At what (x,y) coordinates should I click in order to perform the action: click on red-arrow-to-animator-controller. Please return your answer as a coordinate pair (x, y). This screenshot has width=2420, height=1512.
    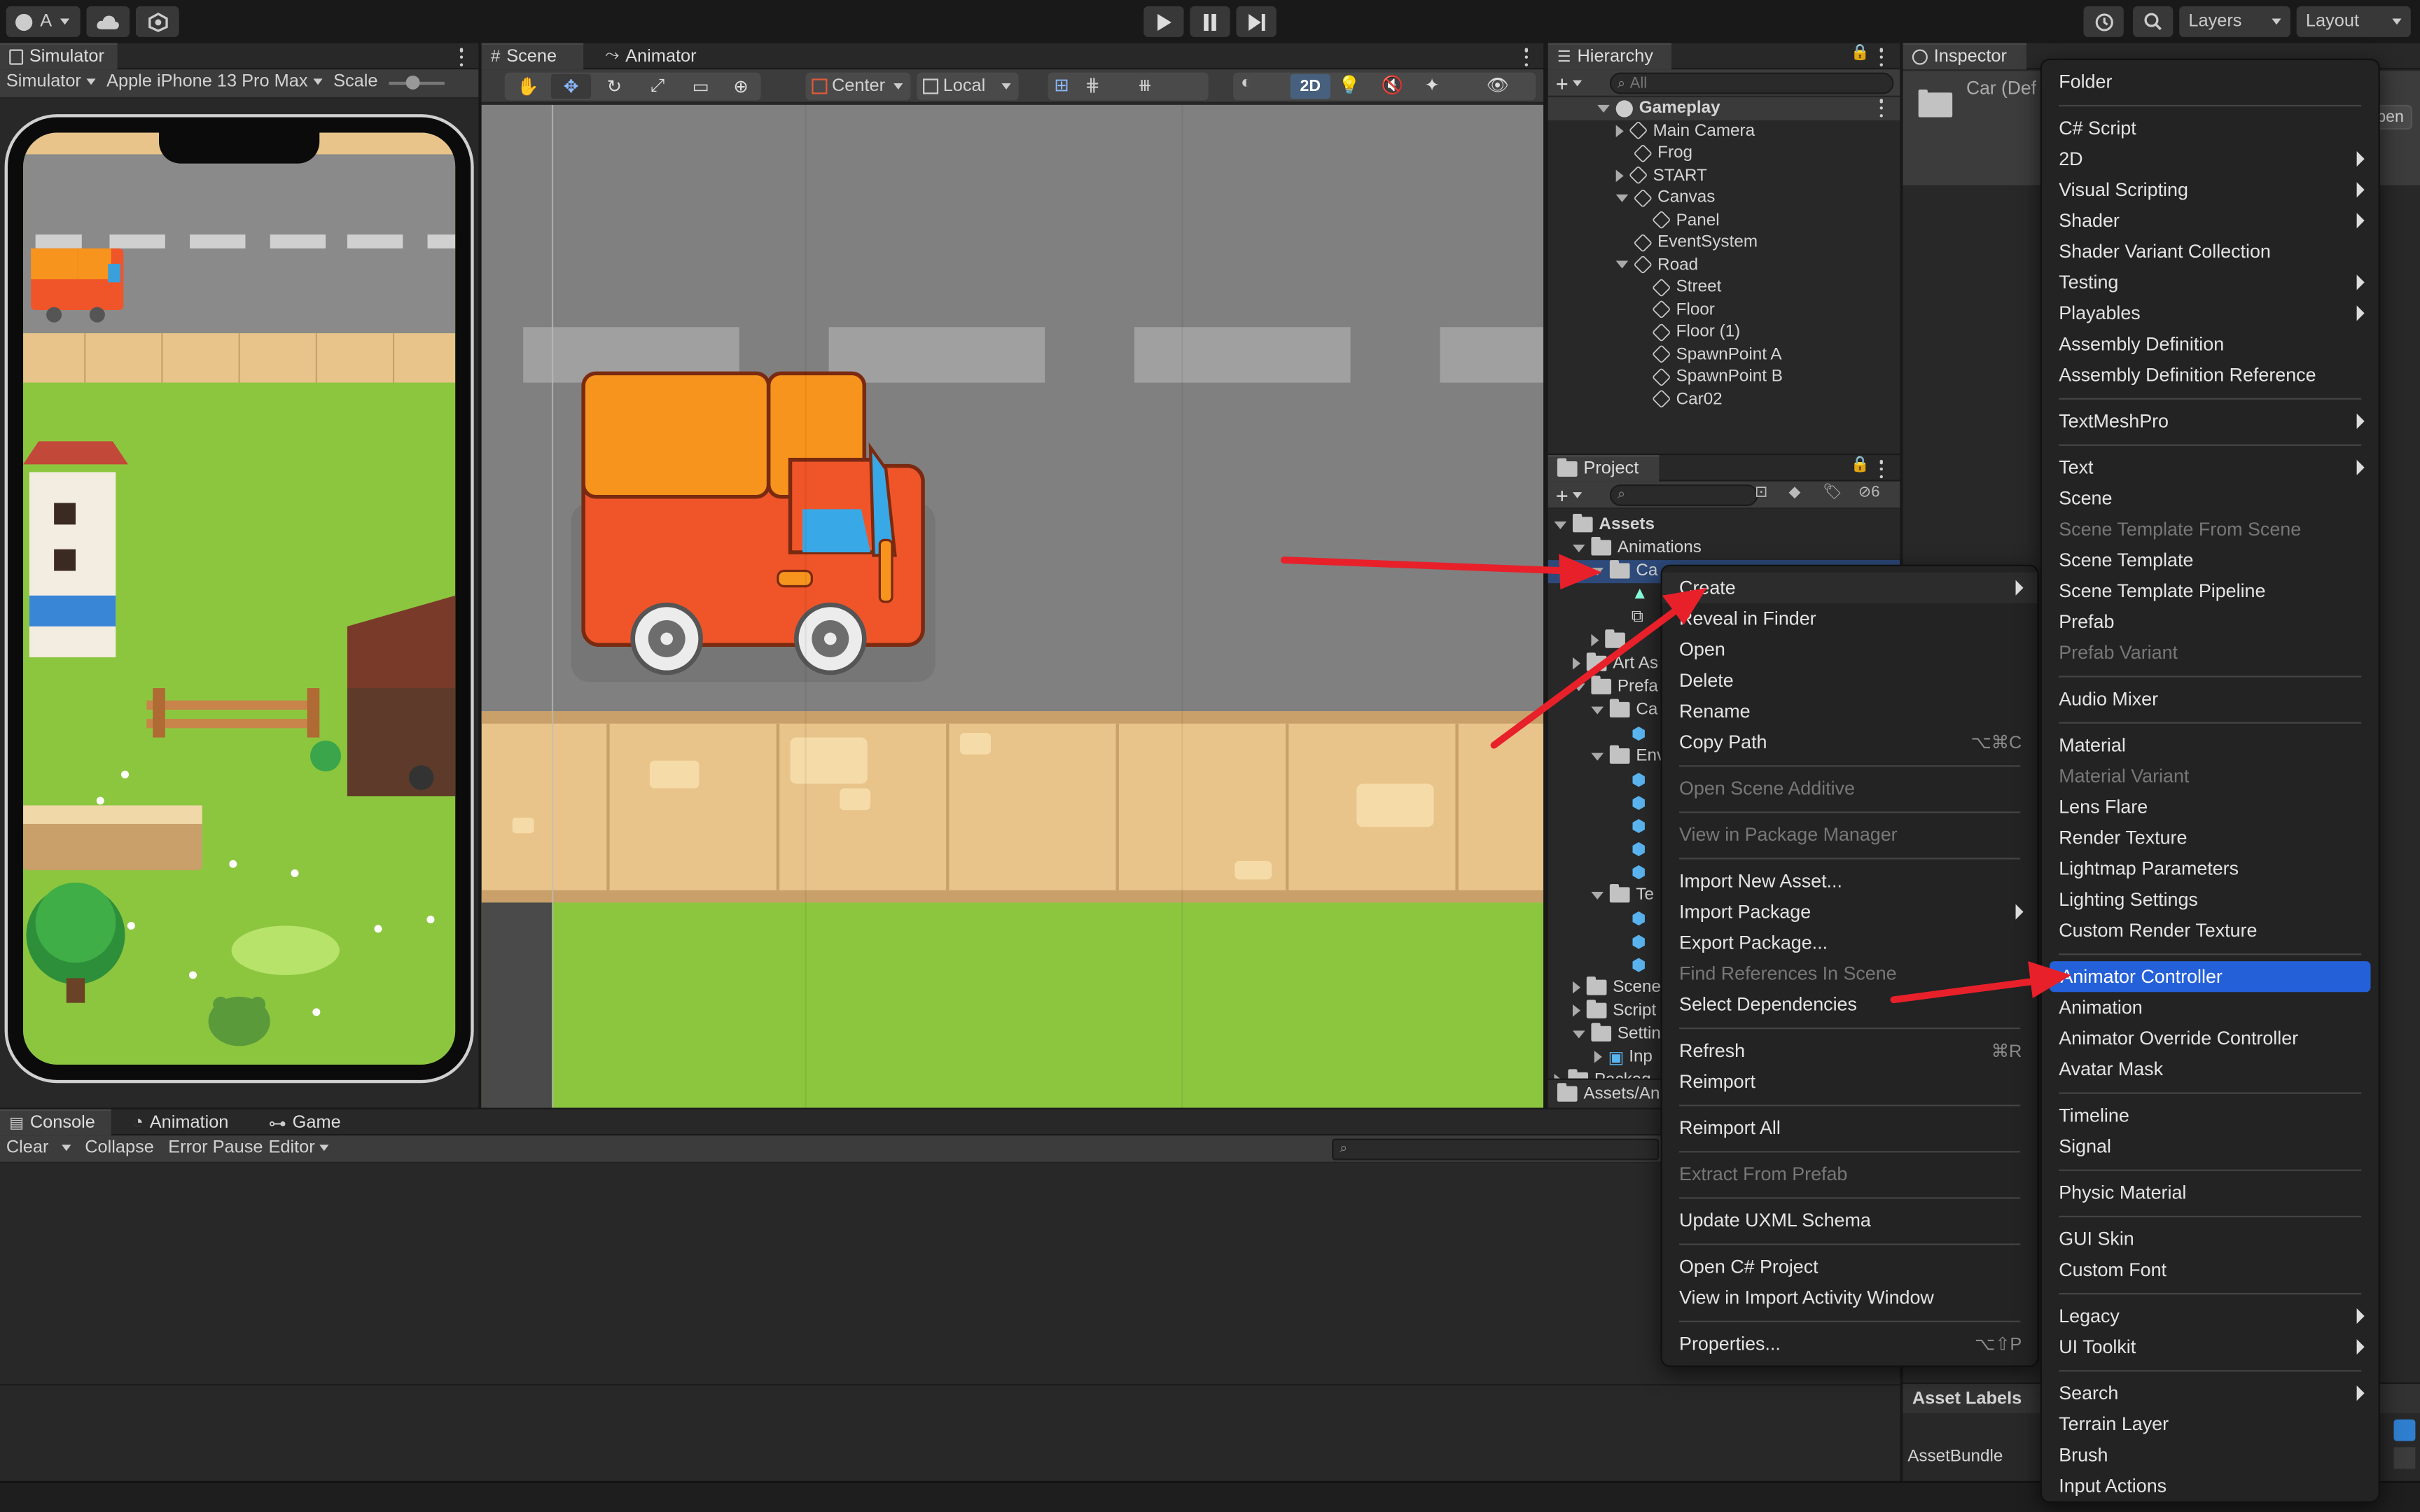
    Looking at the image, I should click on (1981, 982).